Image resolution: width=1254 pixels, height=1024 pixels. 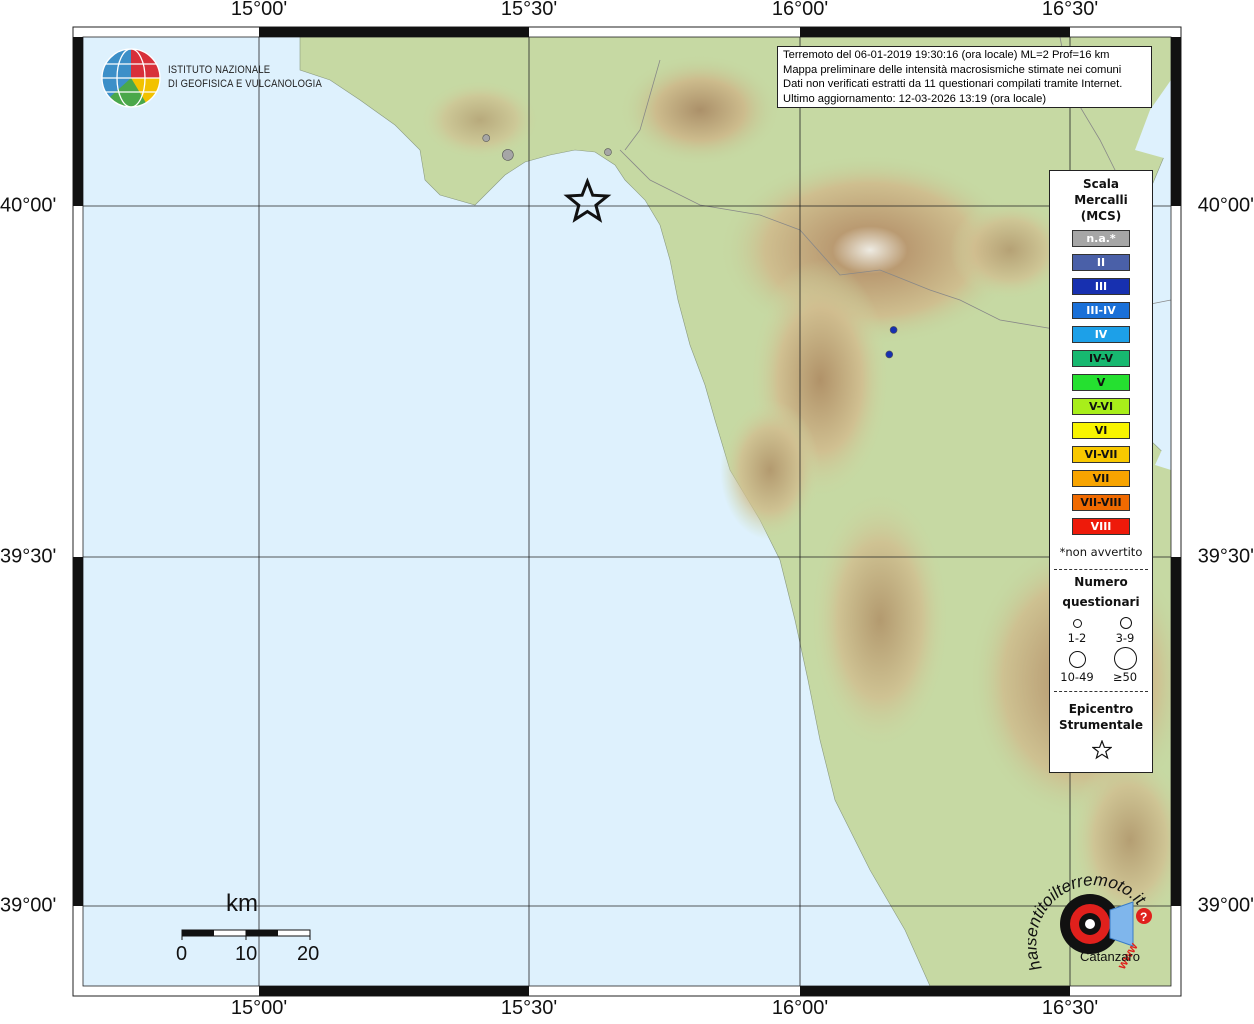 What do you see at coordinates (800, 10) in the screenshot?
I see `lon-tick-top-3: 16°00'` at bounding box center [800, 10].